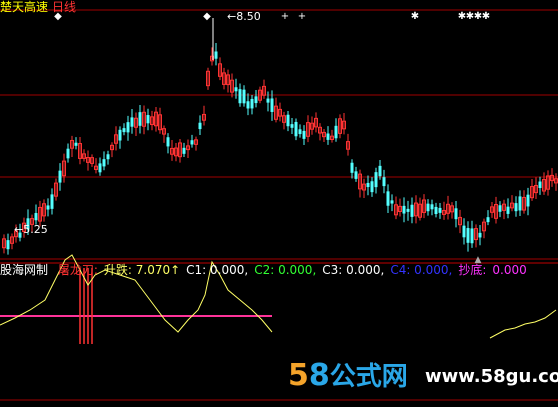 This screenshot has height=407, width=558. Describe the element at coordinates (24, 7) in the screenshot. I see `stock-name: 楚天高速` at that location.